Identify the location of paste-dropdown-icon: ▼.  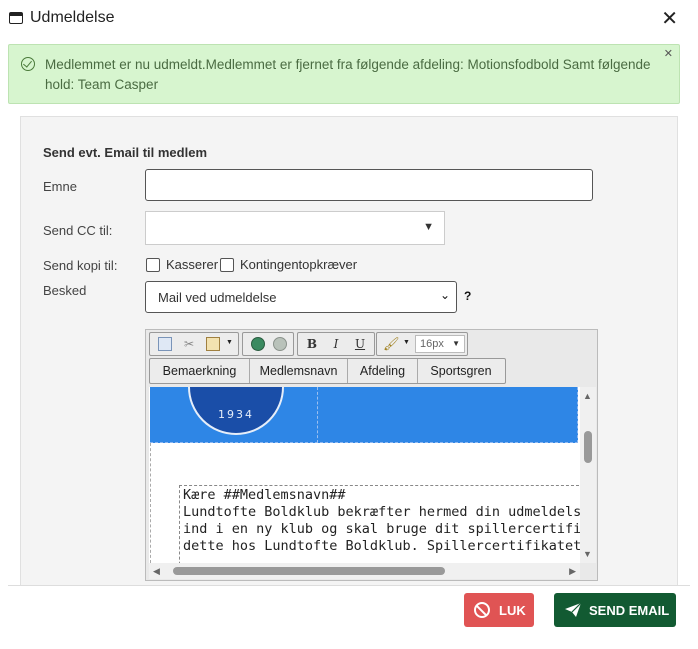
(229, 342).